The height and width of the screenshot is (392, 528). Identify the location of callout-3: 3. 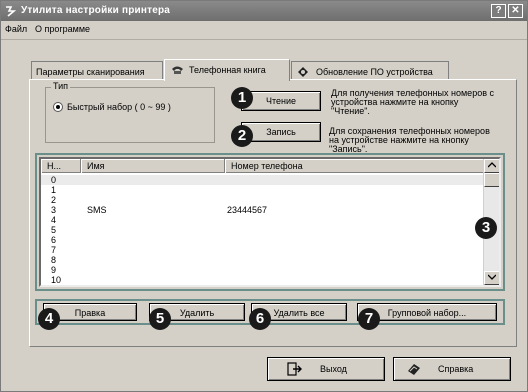
(486, 228).